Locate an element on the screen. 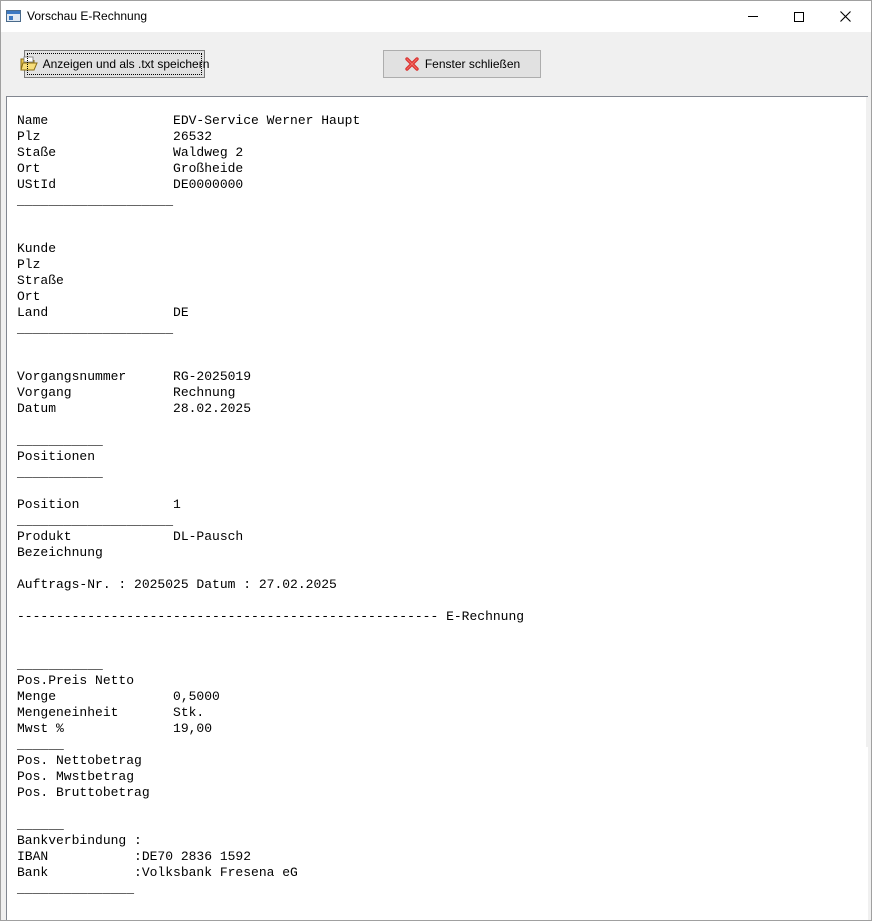  window-title: Vorschau E-Rechnung is located at coordinates (87, 16).